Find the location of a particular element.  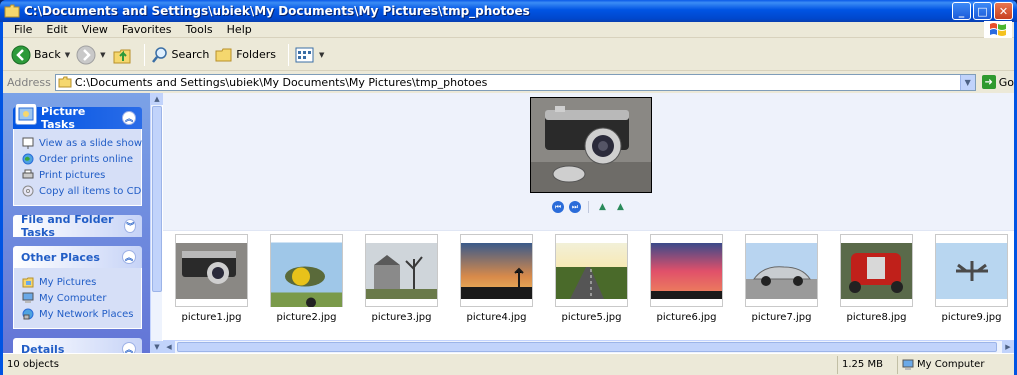

up-folder-icon is located at coordinates (121, 56).